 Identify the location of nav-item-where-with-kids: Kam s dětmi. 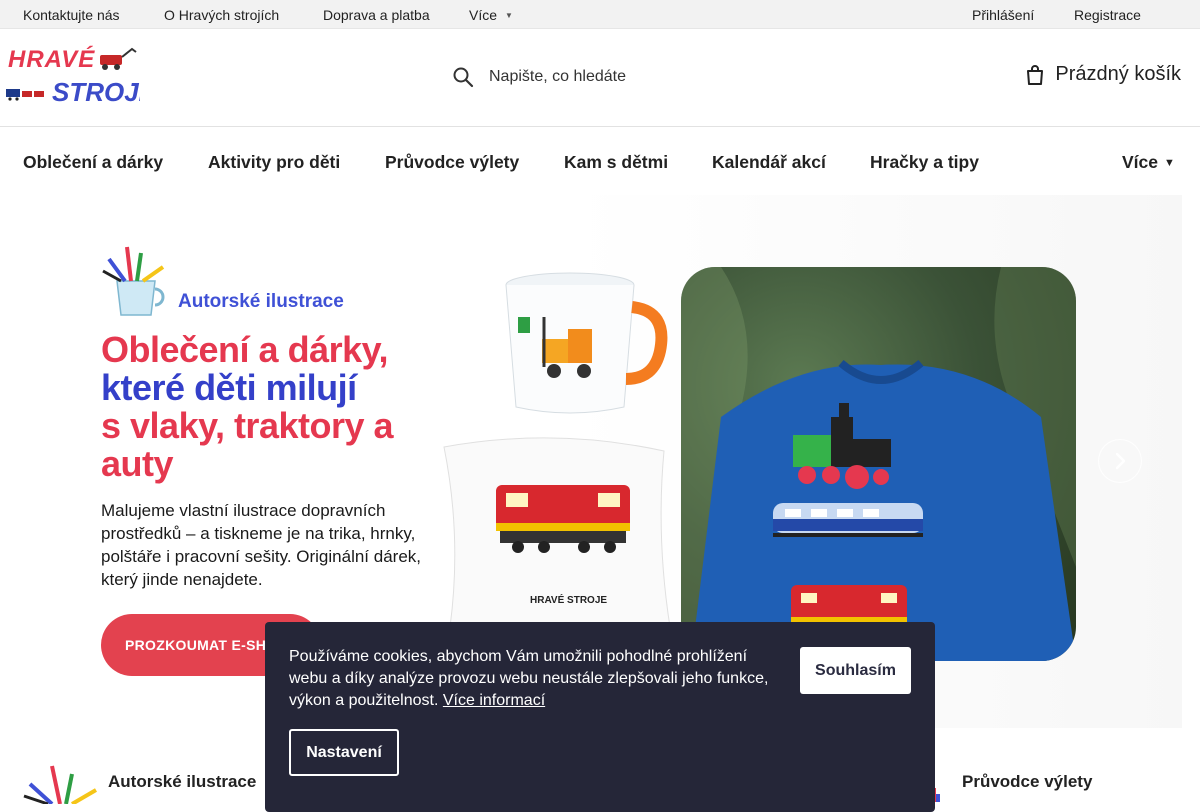
(616, 162).